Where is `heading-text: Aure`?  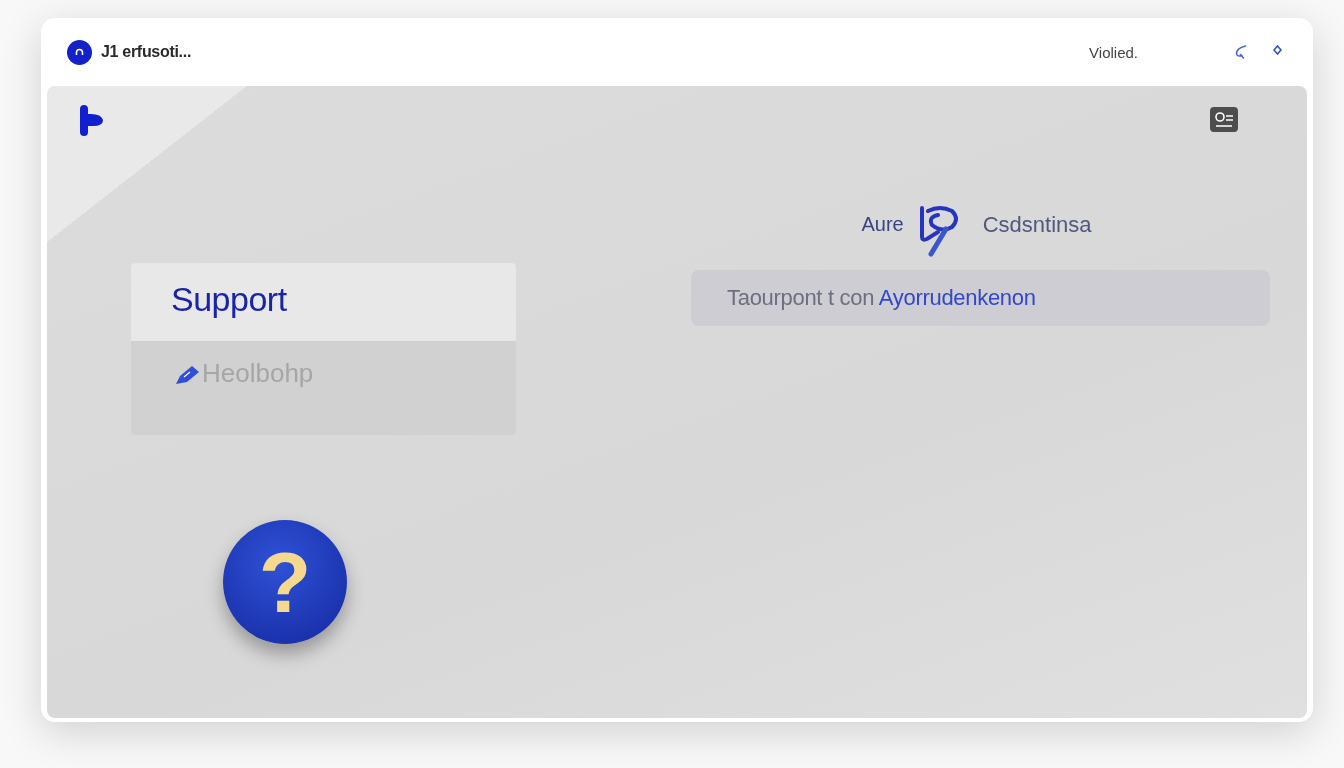
heading-text: Aure is located at coordinates (882, 224).